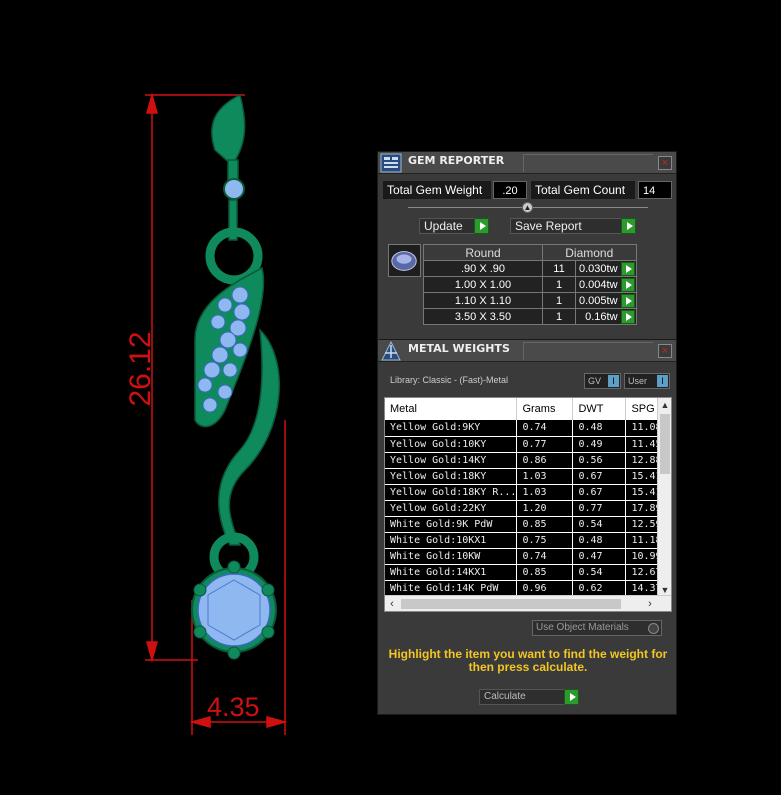 The image size is (781, 795). I want to click on use-object-materials-option: Use Object Materials, so click(597, 628).